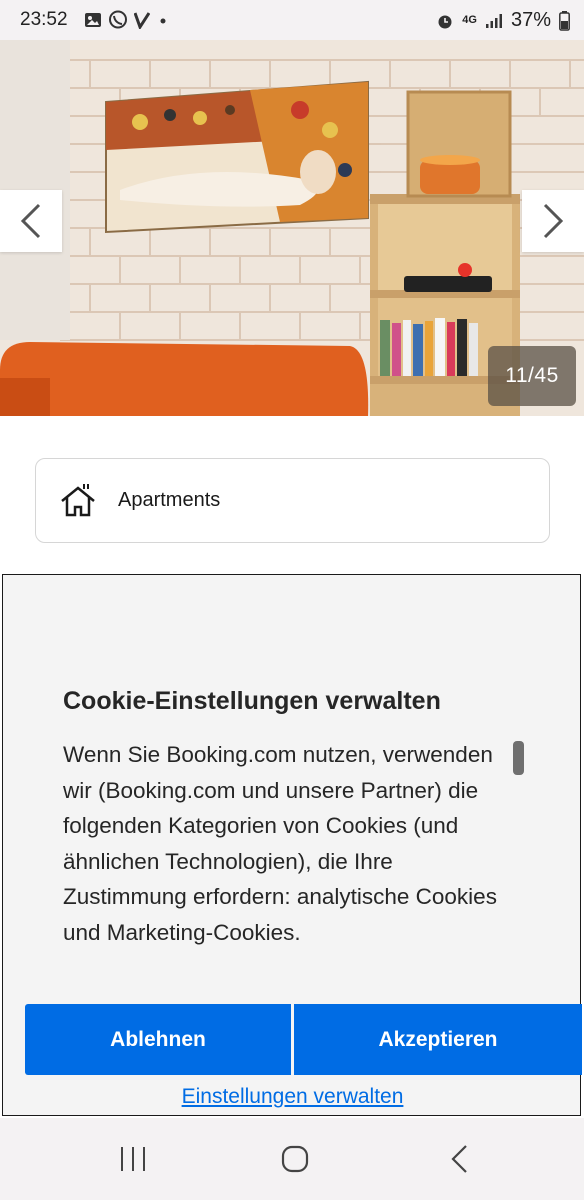  I want to click on manage-settings-link: Einstellungen verwalten, so click(292, 1097).